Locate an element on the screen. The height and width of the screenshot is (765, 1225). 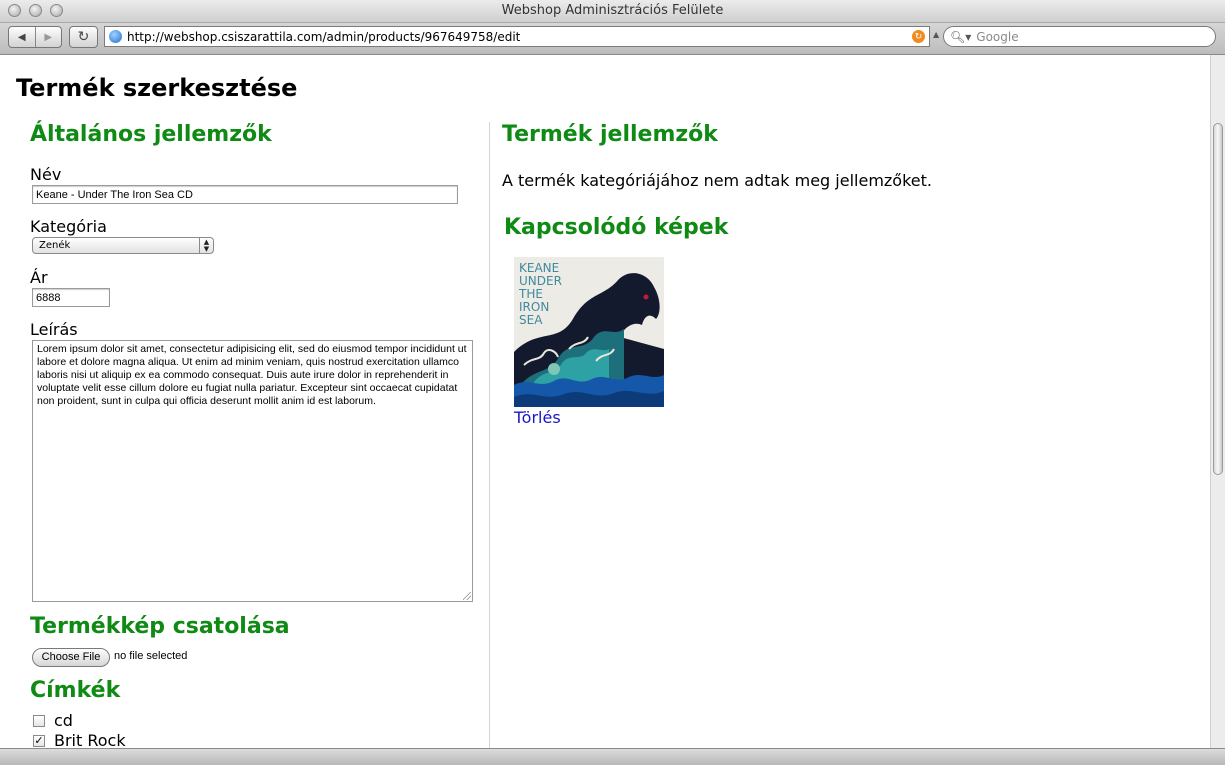
reload-button: ↻ is located at coordinates (83, 37).